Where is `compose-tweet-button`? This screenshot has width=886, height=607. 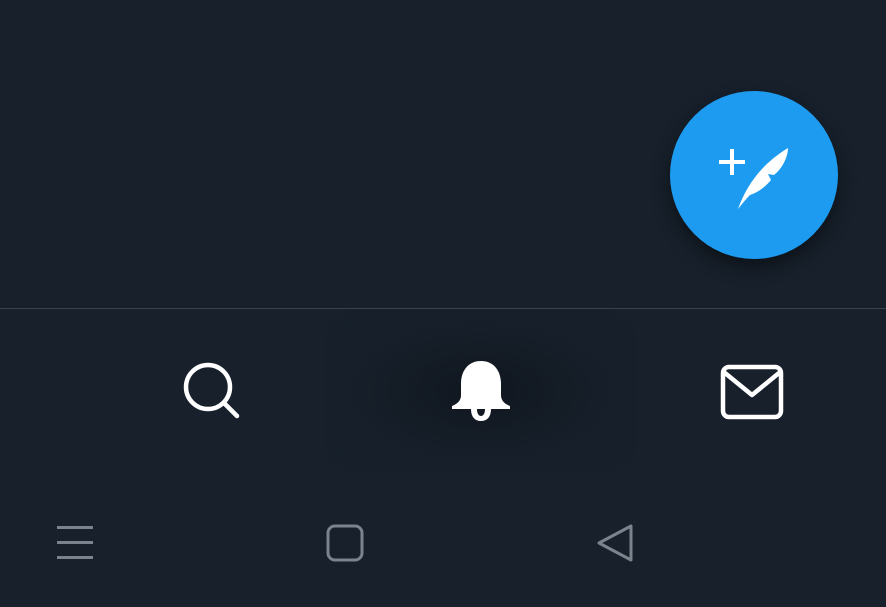
compose-tweet-button is located at coordinates (754, 175).